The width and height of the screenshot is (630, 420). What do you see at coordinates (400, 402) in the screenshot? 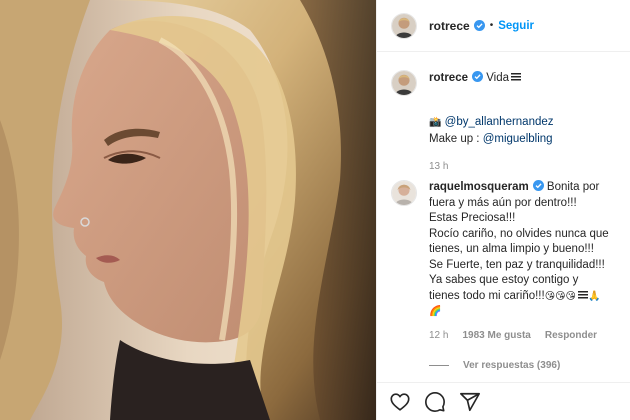
I see `heart-icon` at bounding box center [400, 402].